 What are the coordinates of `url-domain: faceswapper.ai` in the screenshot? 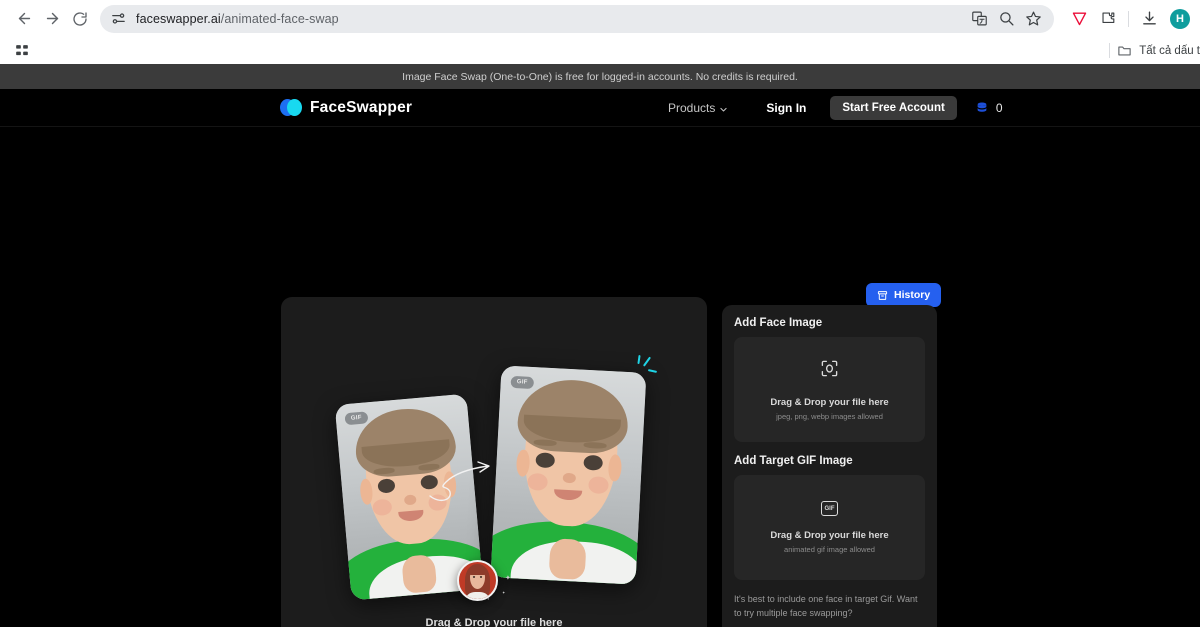 It's located at (178, 18).